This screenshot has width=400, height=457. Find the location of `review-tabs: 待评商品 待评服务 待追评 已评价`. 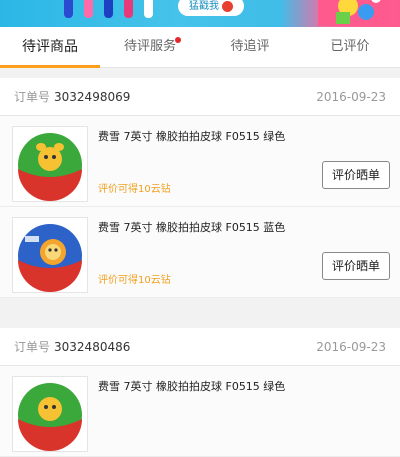

review-tabs: 待评商品 待评服务 待追评 已评价 is located at coordinates (200, 47).